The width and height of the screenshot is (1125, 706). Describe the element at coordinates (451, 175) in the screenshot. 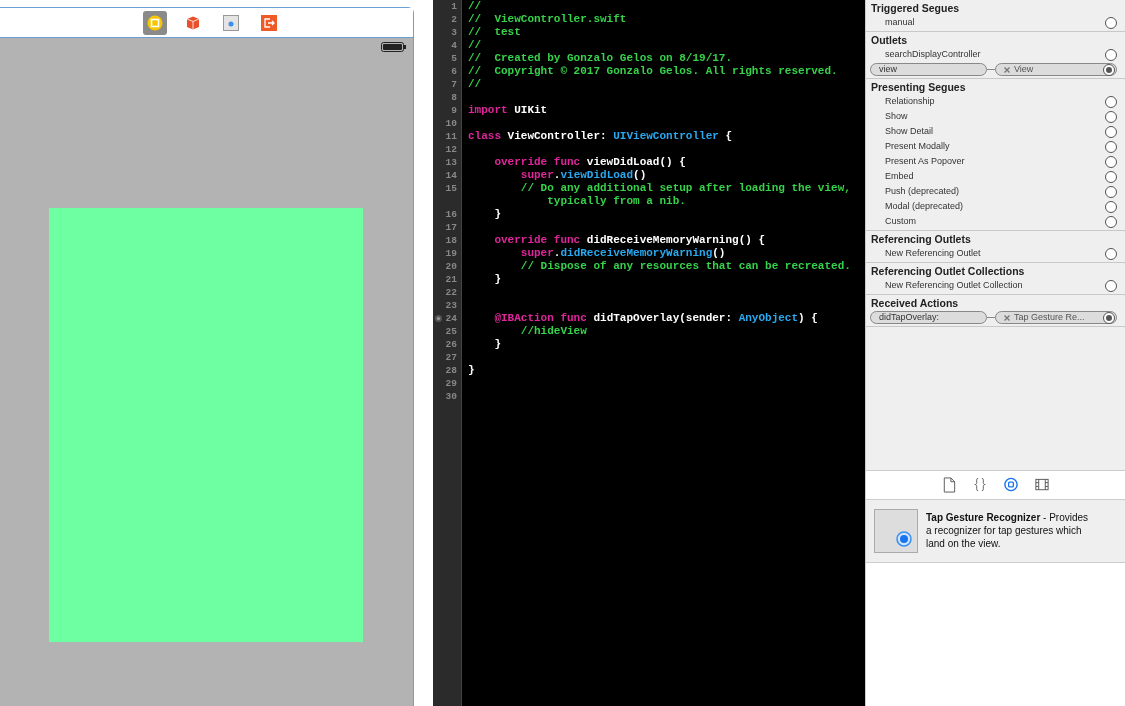

I see `line-number: 14` at that location.